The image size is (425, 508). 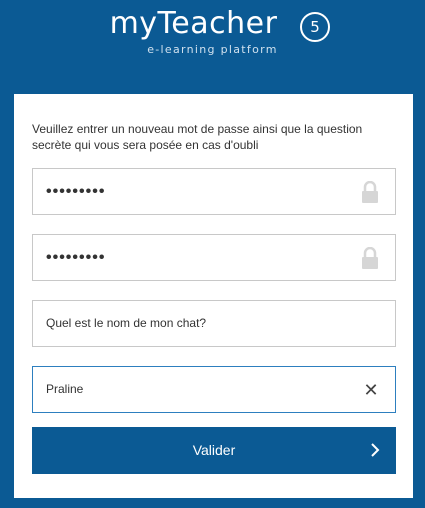 What do you see at coordinates (193, 23) in the screenshot?
I see `brand-name-text: myTeacher` at bounding box center [193, 23].